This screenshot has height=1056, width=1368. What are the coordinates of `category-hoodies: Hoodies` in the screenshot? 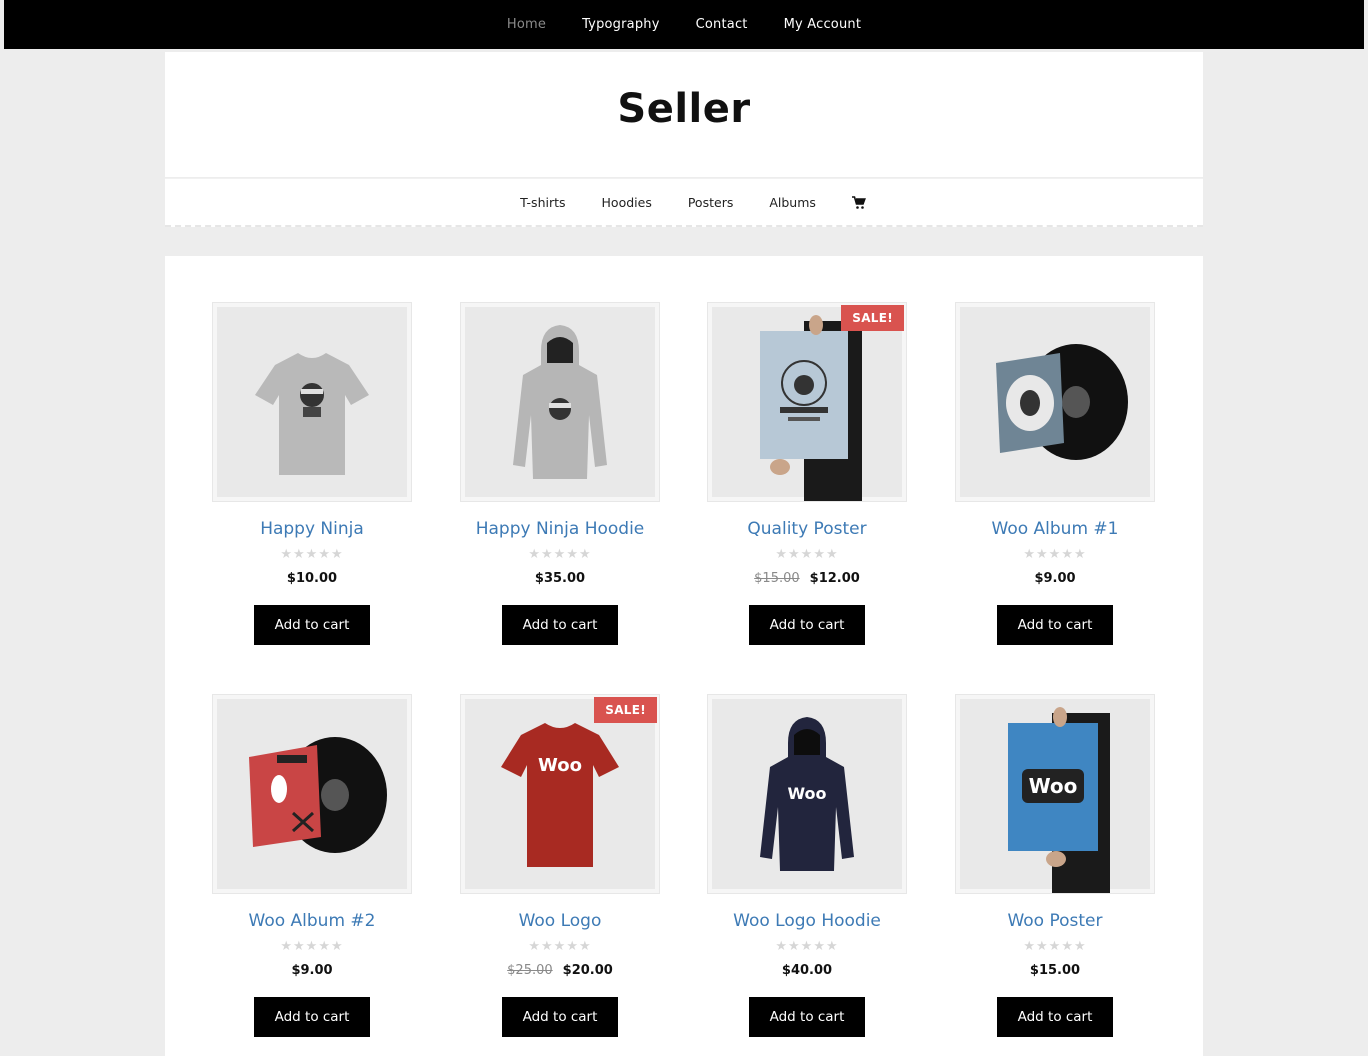 It's located at (627, 202).